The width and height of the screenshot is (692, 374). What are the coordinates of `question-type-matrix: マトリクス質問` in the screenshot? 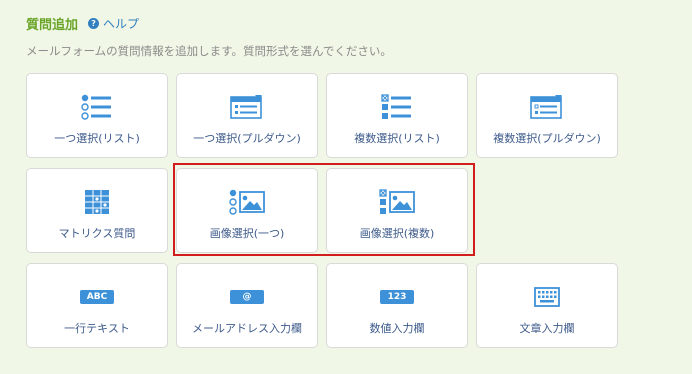 It's located at (97, 210).